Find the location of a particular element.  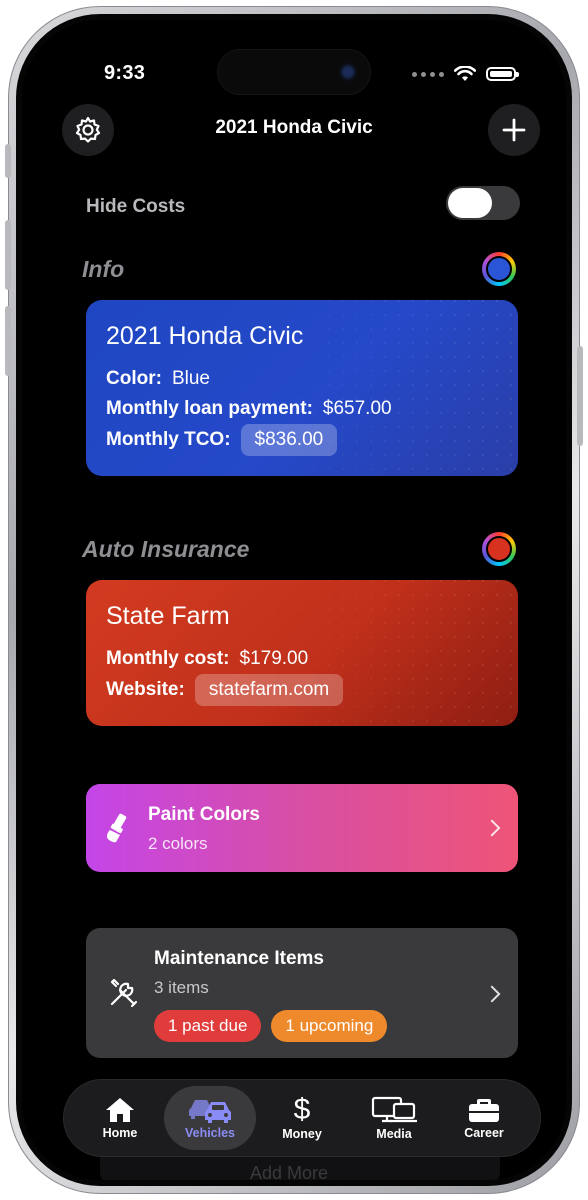

maintenance-badges: 1 past due 1 upcoming is located at coordinates (271, 1026).